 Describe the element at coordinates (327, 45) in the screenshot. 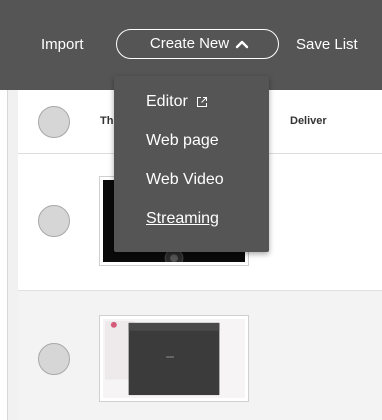

I see `save-list-button: Save List` at that location.